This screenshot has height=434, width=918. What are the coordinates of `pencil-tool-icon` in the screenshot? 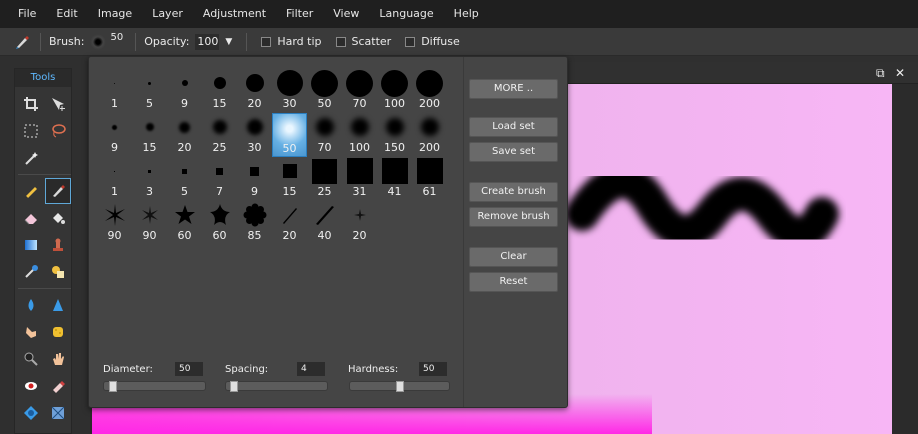 It's located at (31, 191).